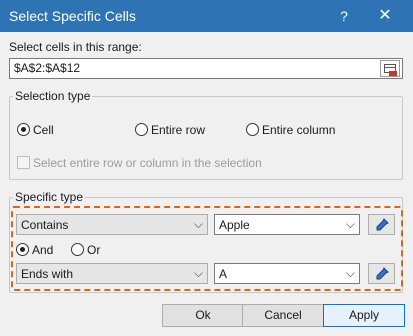  I want to click on condition2-value: A, so click(223, 274).